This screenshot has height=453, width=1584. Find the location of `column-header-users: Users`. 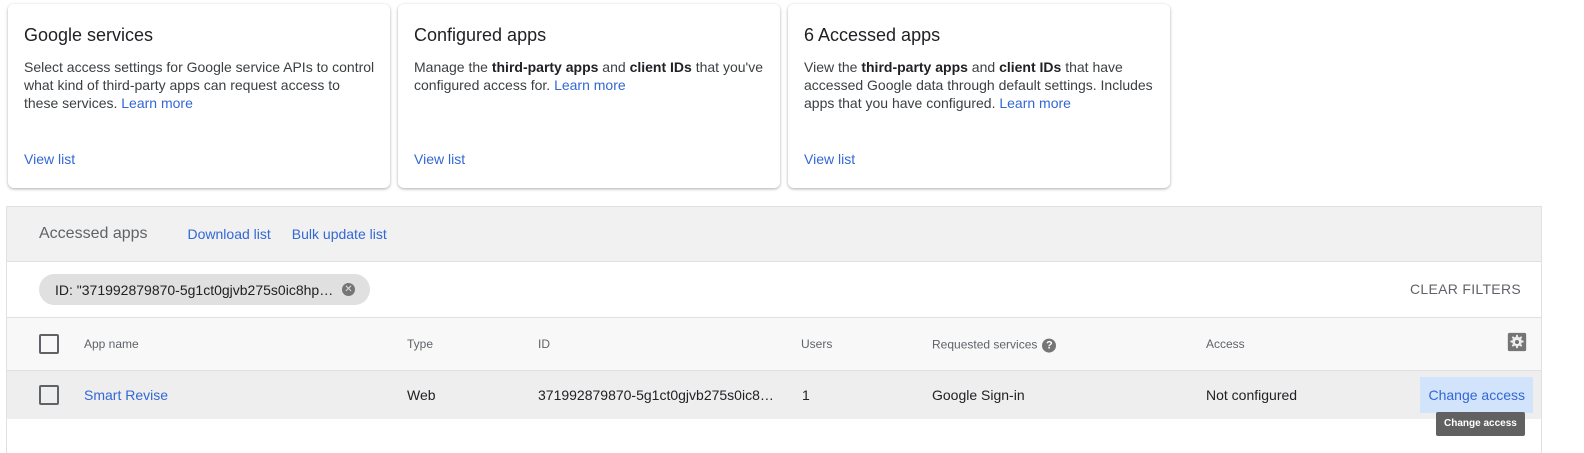

column-header-users: Users is located at coordinates (816, 344).